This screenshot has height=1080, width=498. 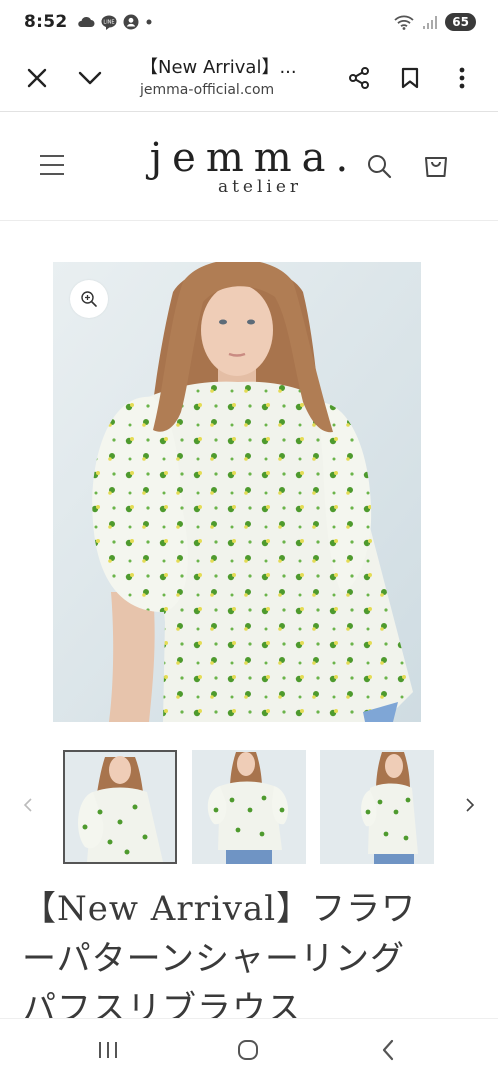 I want to click on bookmark-button, so click(x=410, y=78).